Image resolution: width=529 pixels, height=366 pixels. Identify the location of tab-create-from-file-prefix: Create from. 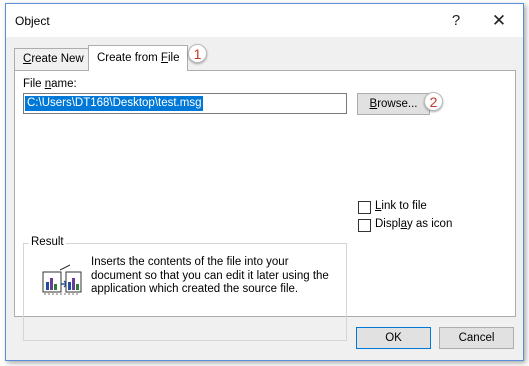
(129, 58).